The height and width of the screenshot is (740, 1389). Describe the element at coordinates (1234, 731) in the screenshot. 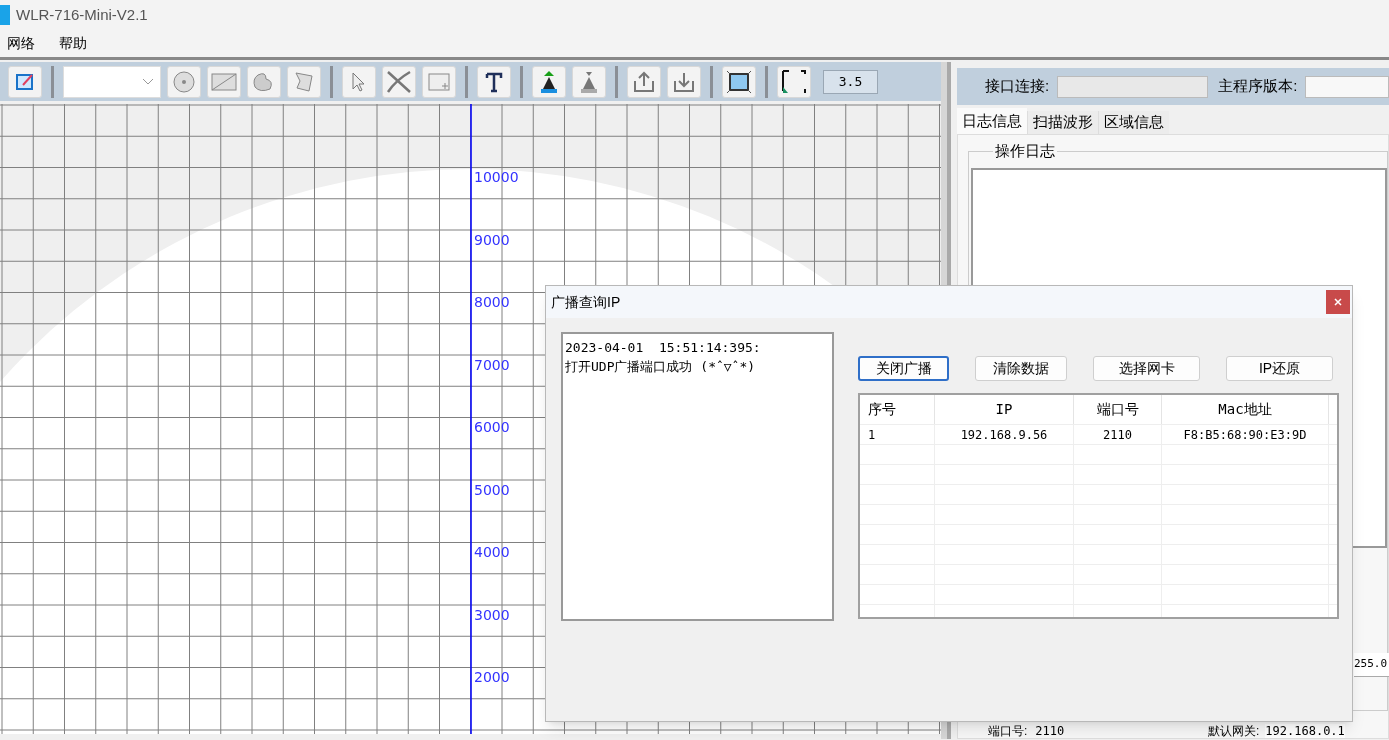

I see `field-label: 默认网关:` at that location.